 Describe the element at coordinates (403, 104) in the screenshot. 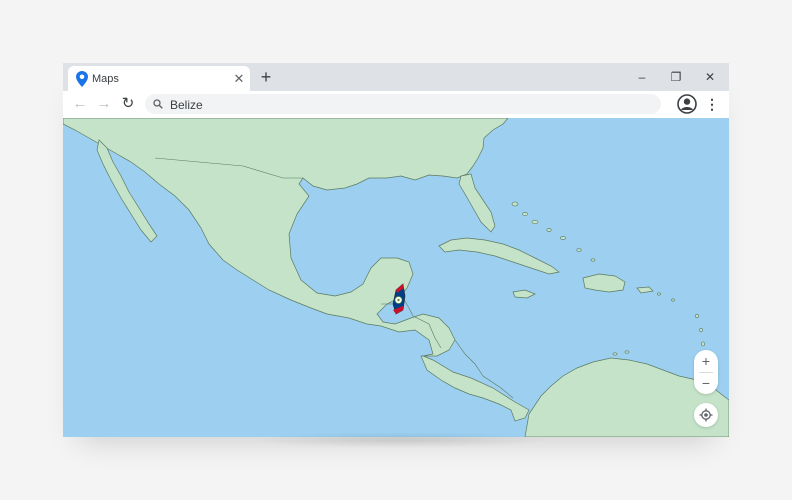

I see `address-bar: Belize` at that location.